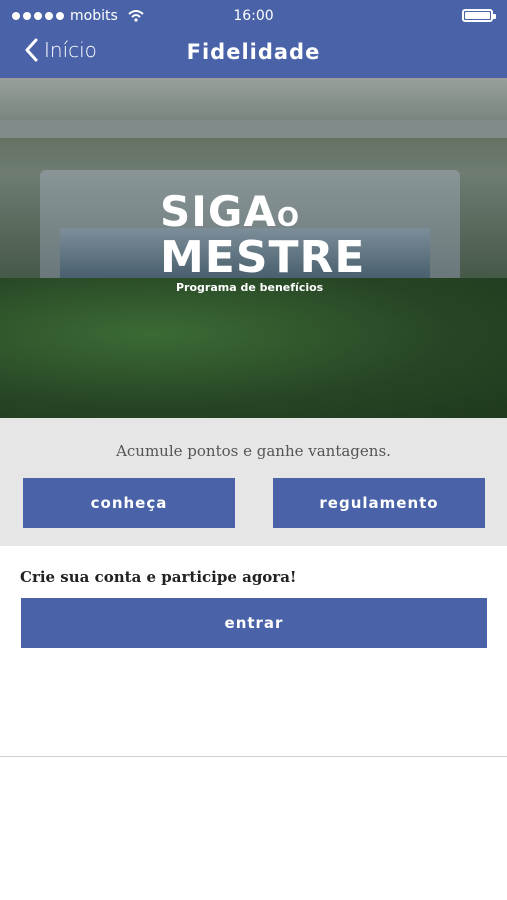 The image size is (507, 900). I want to click on siga-o-mestre-logo: SIGAO MESTRE Programa de benefícios, so click(263, 243).